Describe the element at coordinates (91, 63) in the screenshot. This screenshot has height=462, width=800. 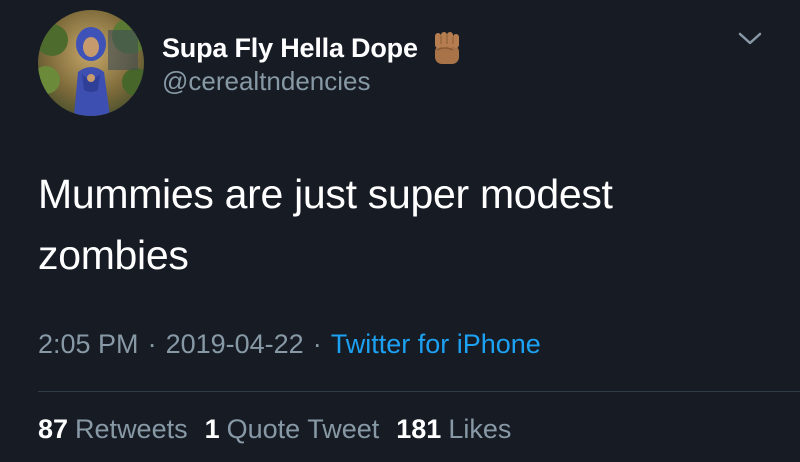
I see `avatar` at that location.